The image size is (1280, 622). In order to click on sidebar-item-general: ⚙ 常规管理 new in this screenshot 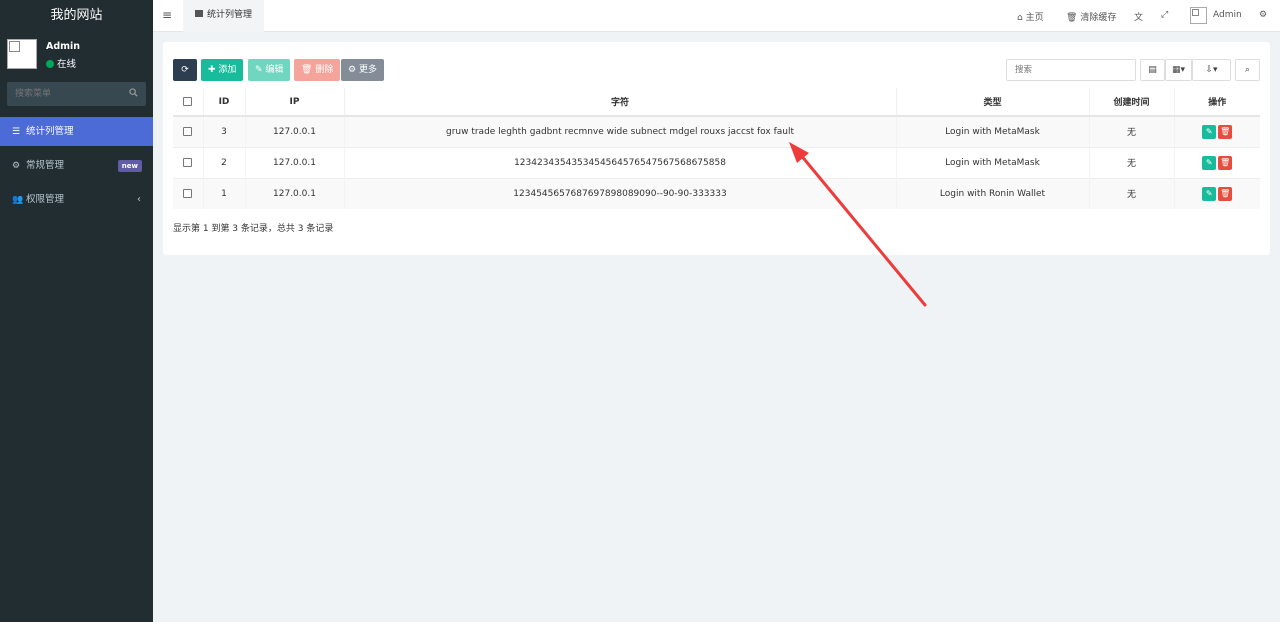, I will do `click(76, 165)`.